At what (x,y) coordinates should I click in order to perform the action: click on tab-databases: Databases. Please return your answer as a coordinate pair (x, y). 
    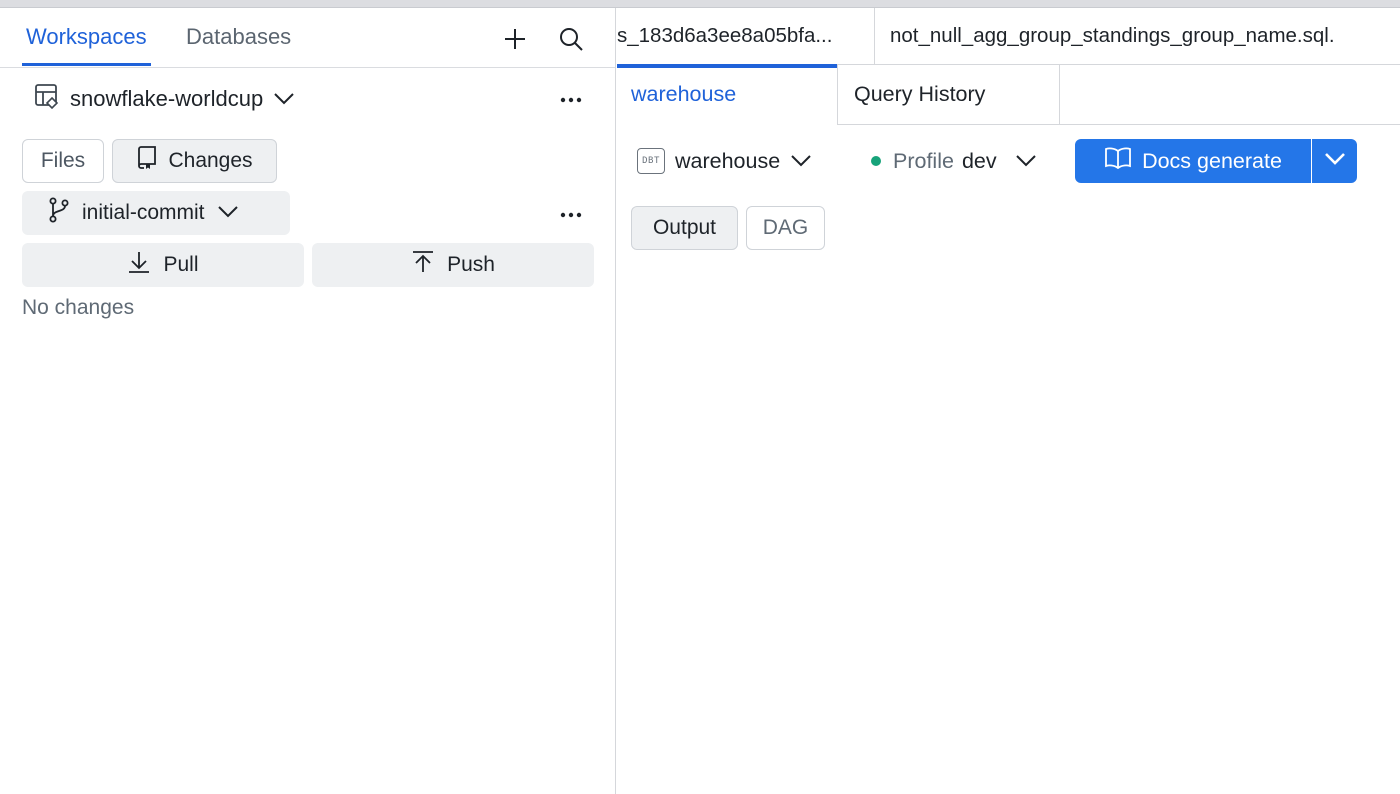
    Looking at the image, I should click on (238, 43).